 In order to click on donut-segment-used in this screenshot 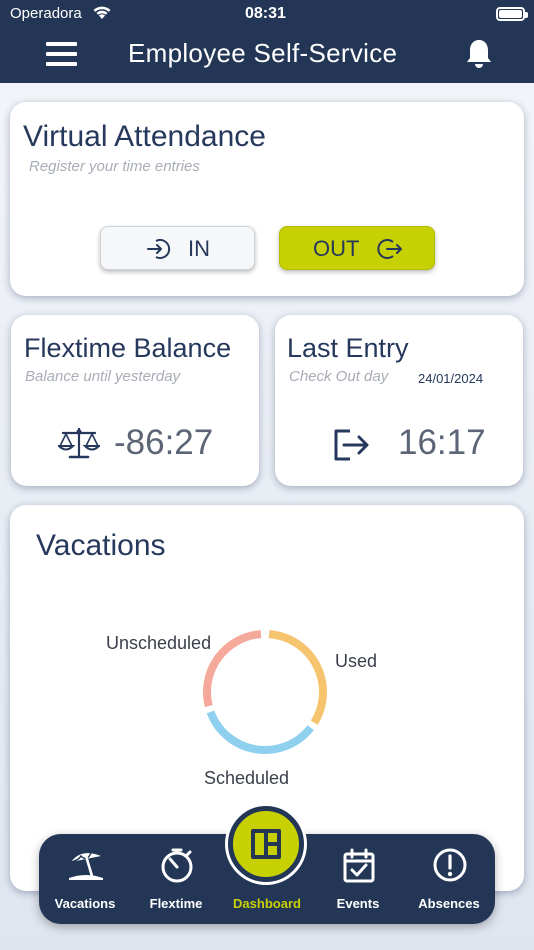, I will do `click(297, 677)`.